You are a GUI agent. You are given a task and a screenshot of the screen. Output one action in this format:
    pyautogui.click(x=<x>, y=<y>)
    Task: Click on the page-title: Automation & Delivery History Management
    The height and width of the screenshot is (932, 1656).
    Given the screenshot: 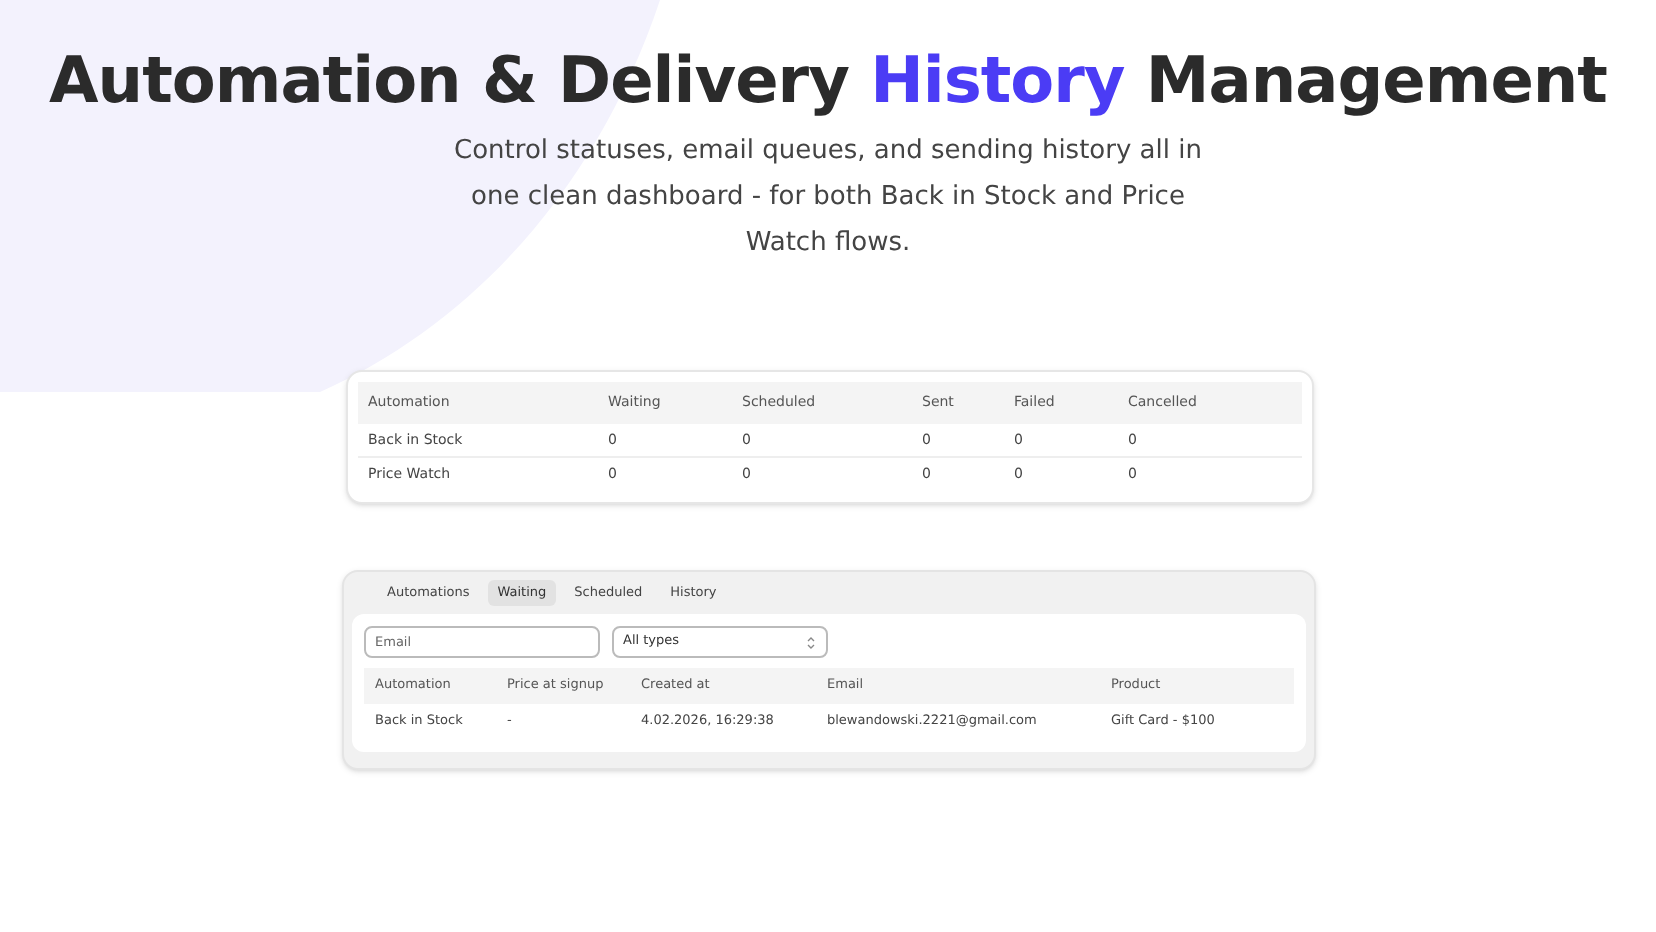 What is the action you would take?
    pyautogui.click(x=828, y=80)
    